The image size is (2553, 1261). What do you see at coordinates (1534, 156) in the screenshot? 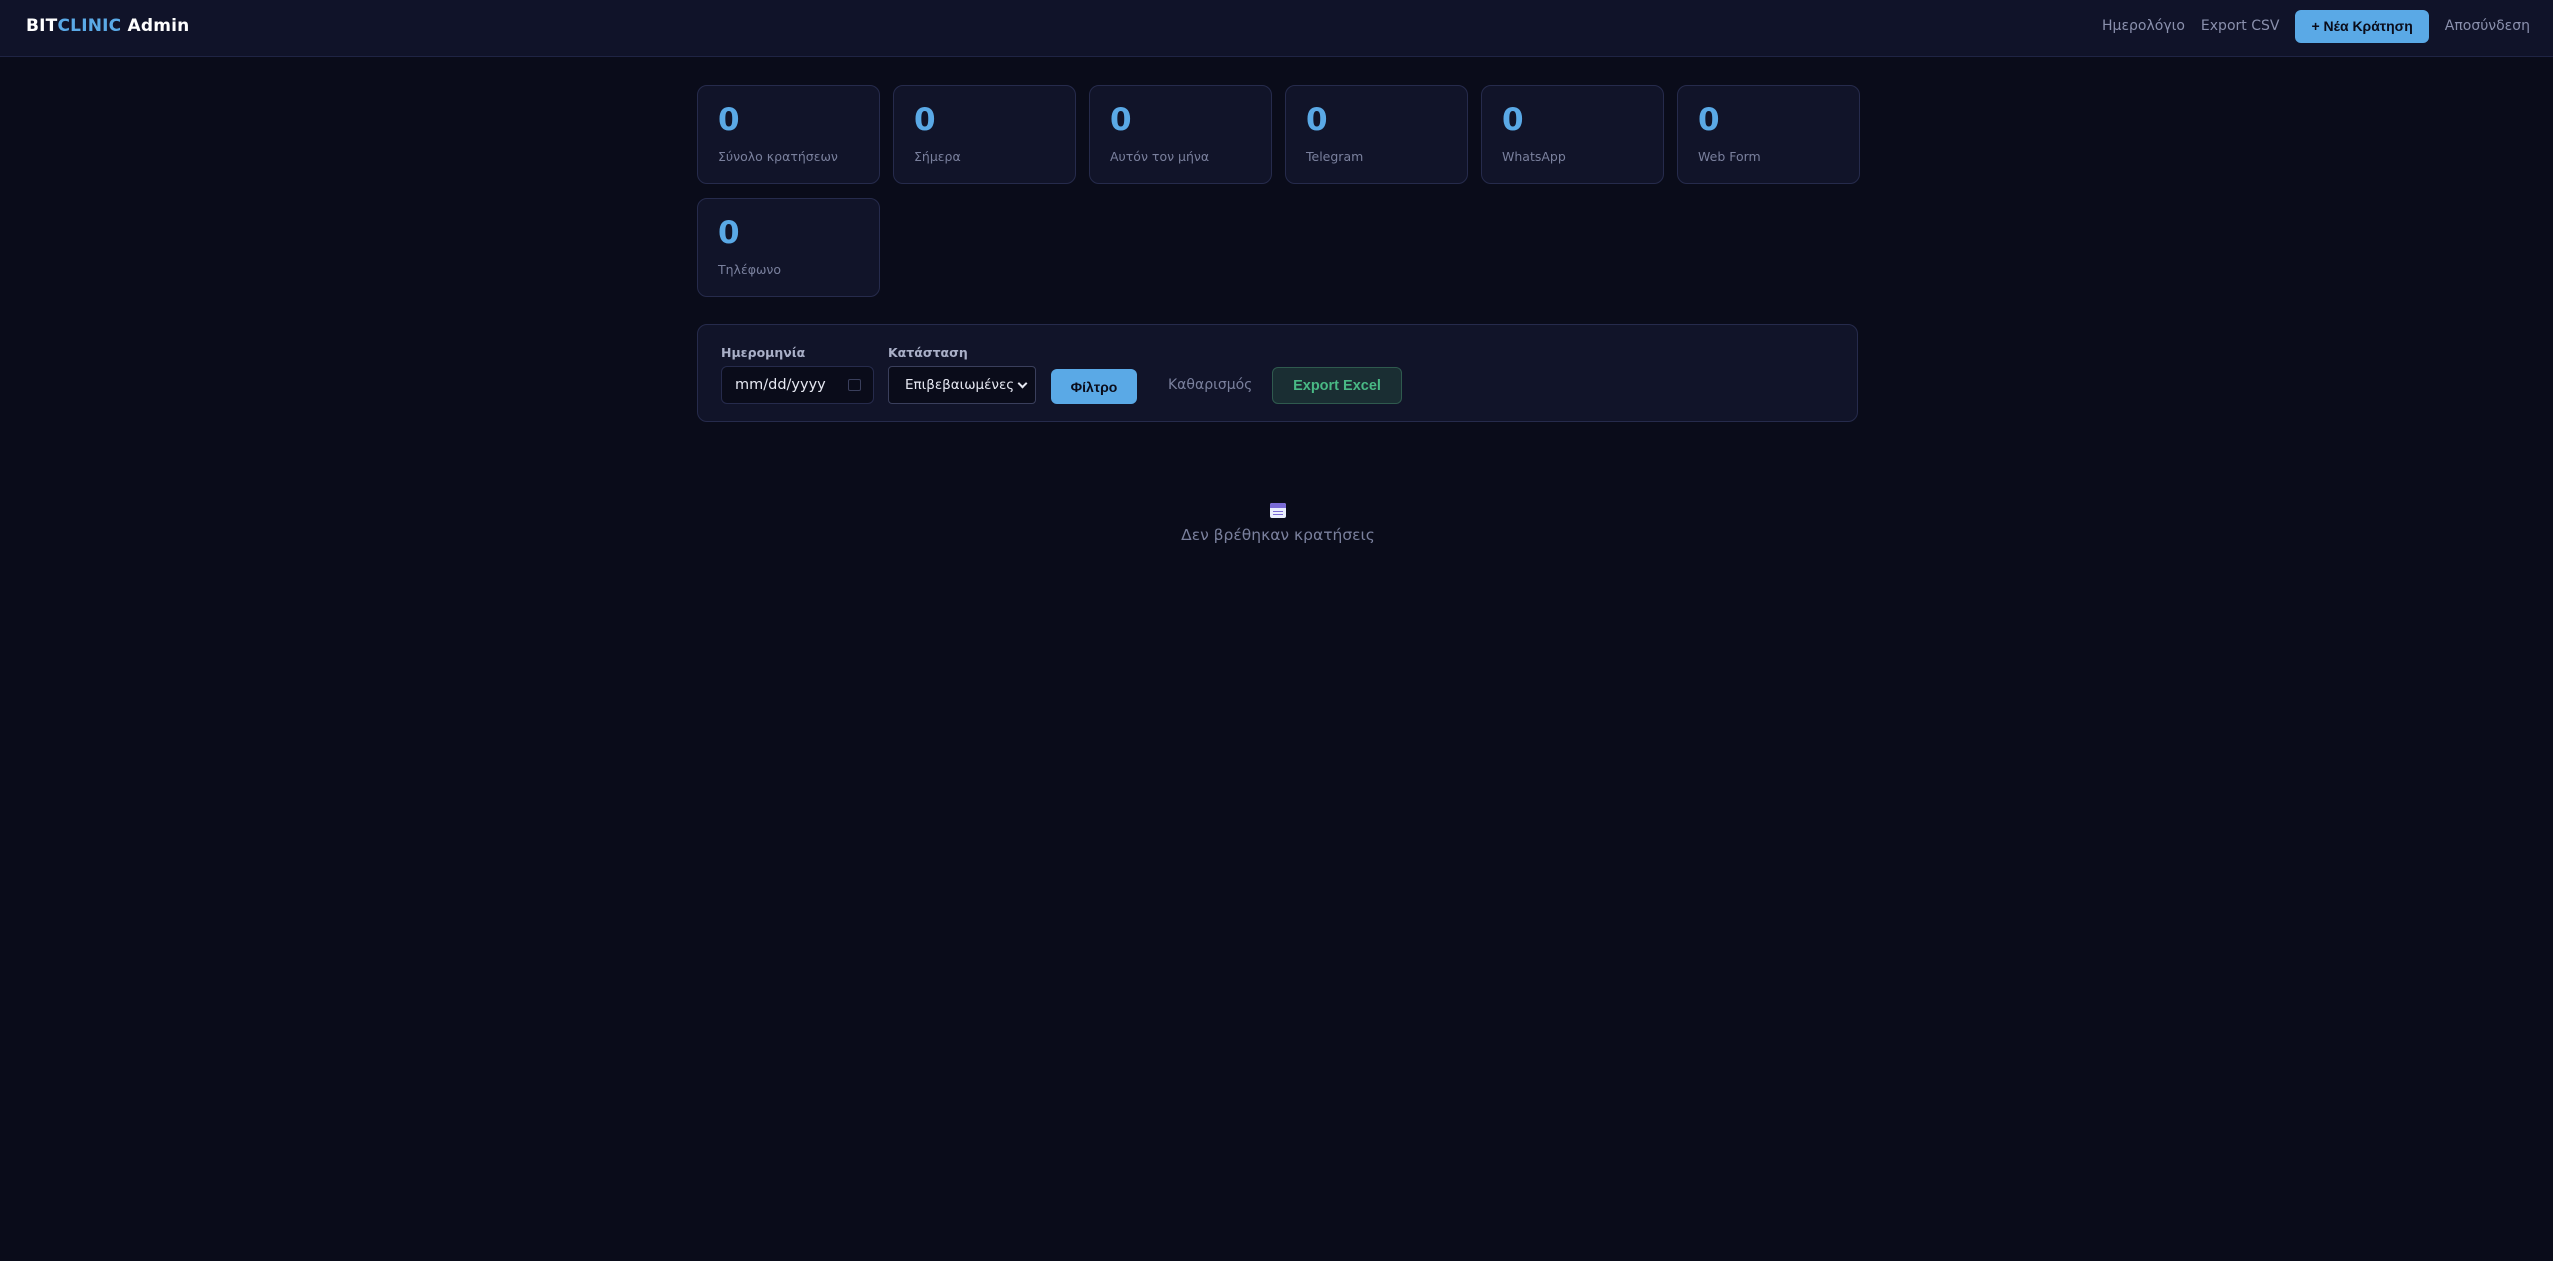
I see `stat-label: WhatsApp` at bounding box center [1534, 156].